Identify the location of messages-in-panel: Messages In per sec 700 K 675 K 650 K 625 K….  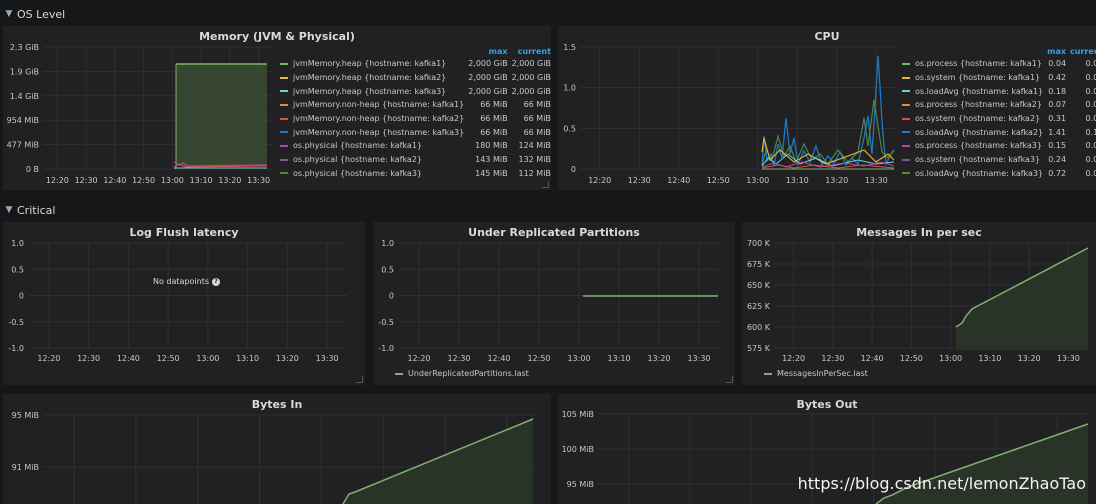
(919, 303).